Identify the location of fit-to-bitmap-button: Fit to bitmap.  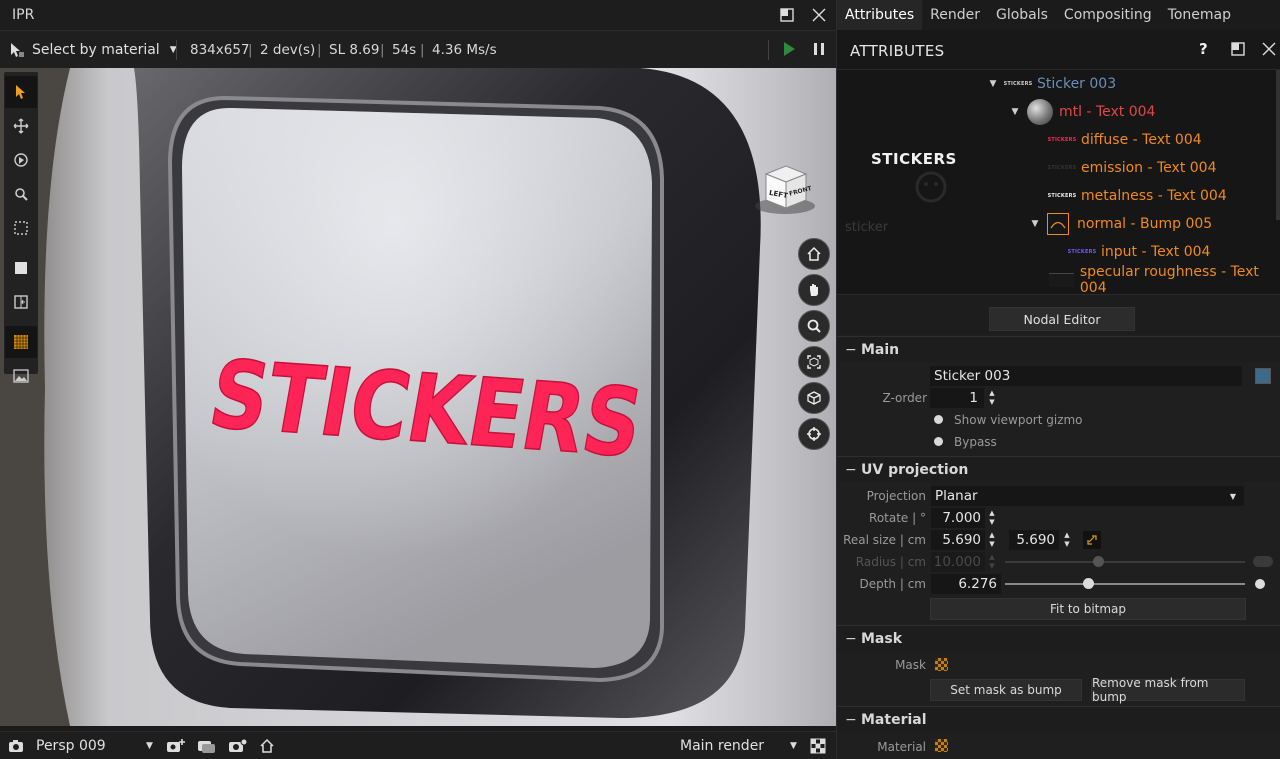
(1088, 609).